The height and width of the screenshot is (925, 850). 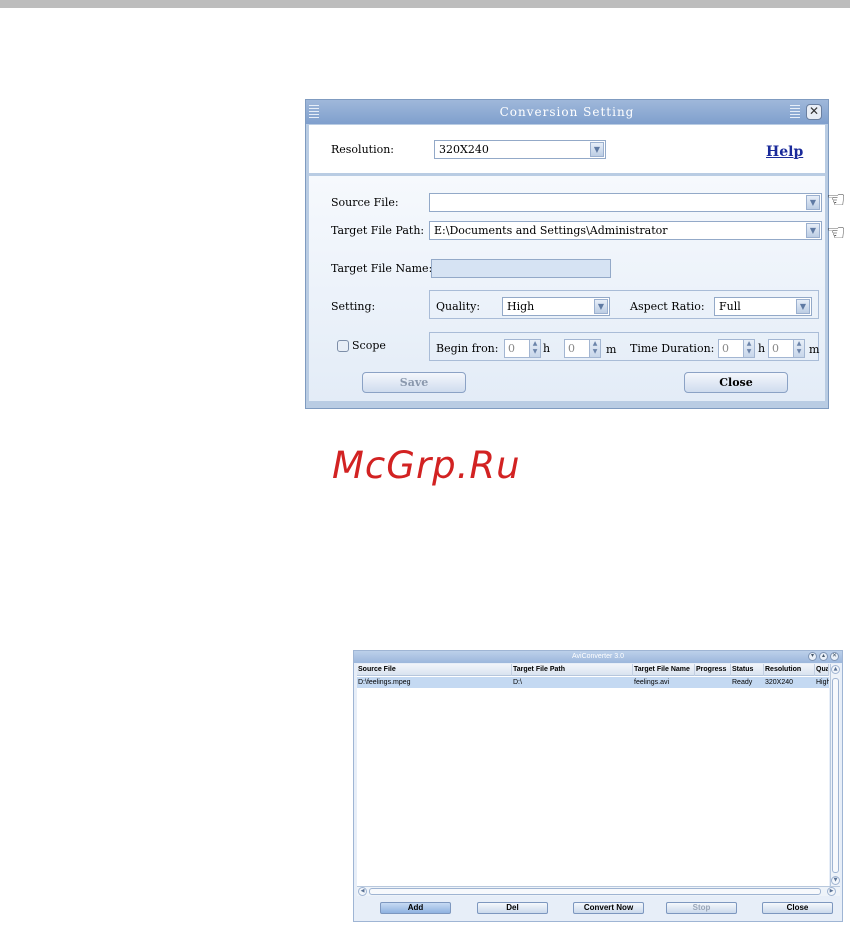 What do you see at coordinates (789, 670) in the screenshot?
I see `column-header: Resolution` at bounding box center [789, 670].